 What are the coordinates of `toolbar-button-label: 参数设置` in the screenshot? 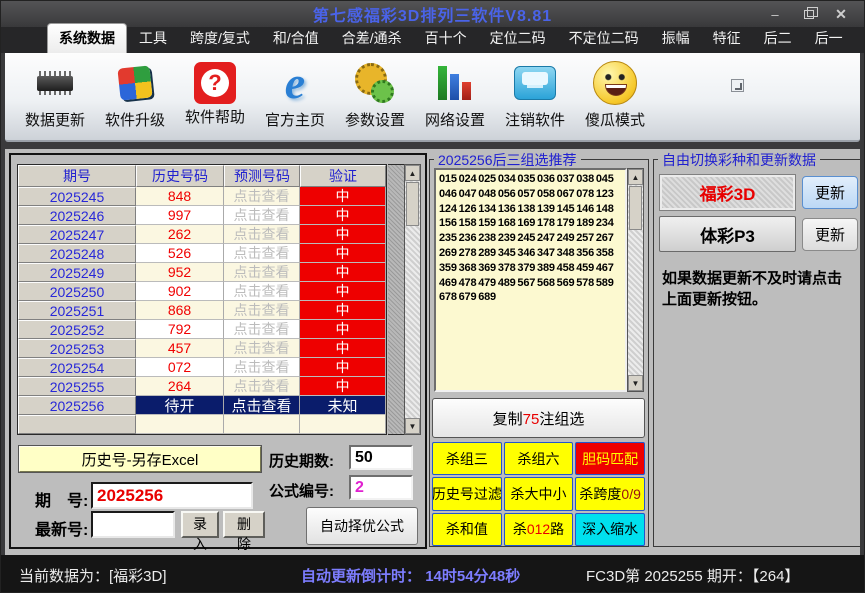 It's located at (374, 120).